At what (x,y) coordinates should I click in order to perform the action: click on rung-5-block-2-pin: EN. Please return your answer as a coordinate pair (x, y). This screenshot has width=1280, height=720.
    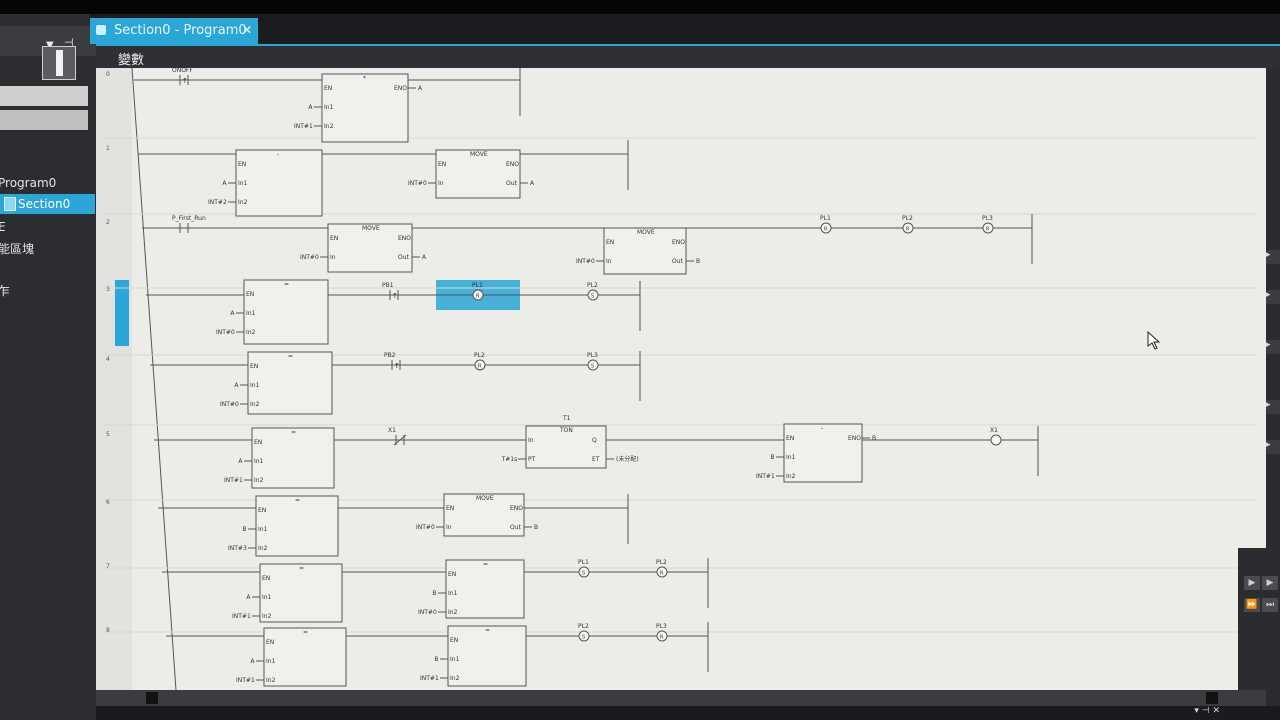
    Looking at the image, I should click on (790, 438).